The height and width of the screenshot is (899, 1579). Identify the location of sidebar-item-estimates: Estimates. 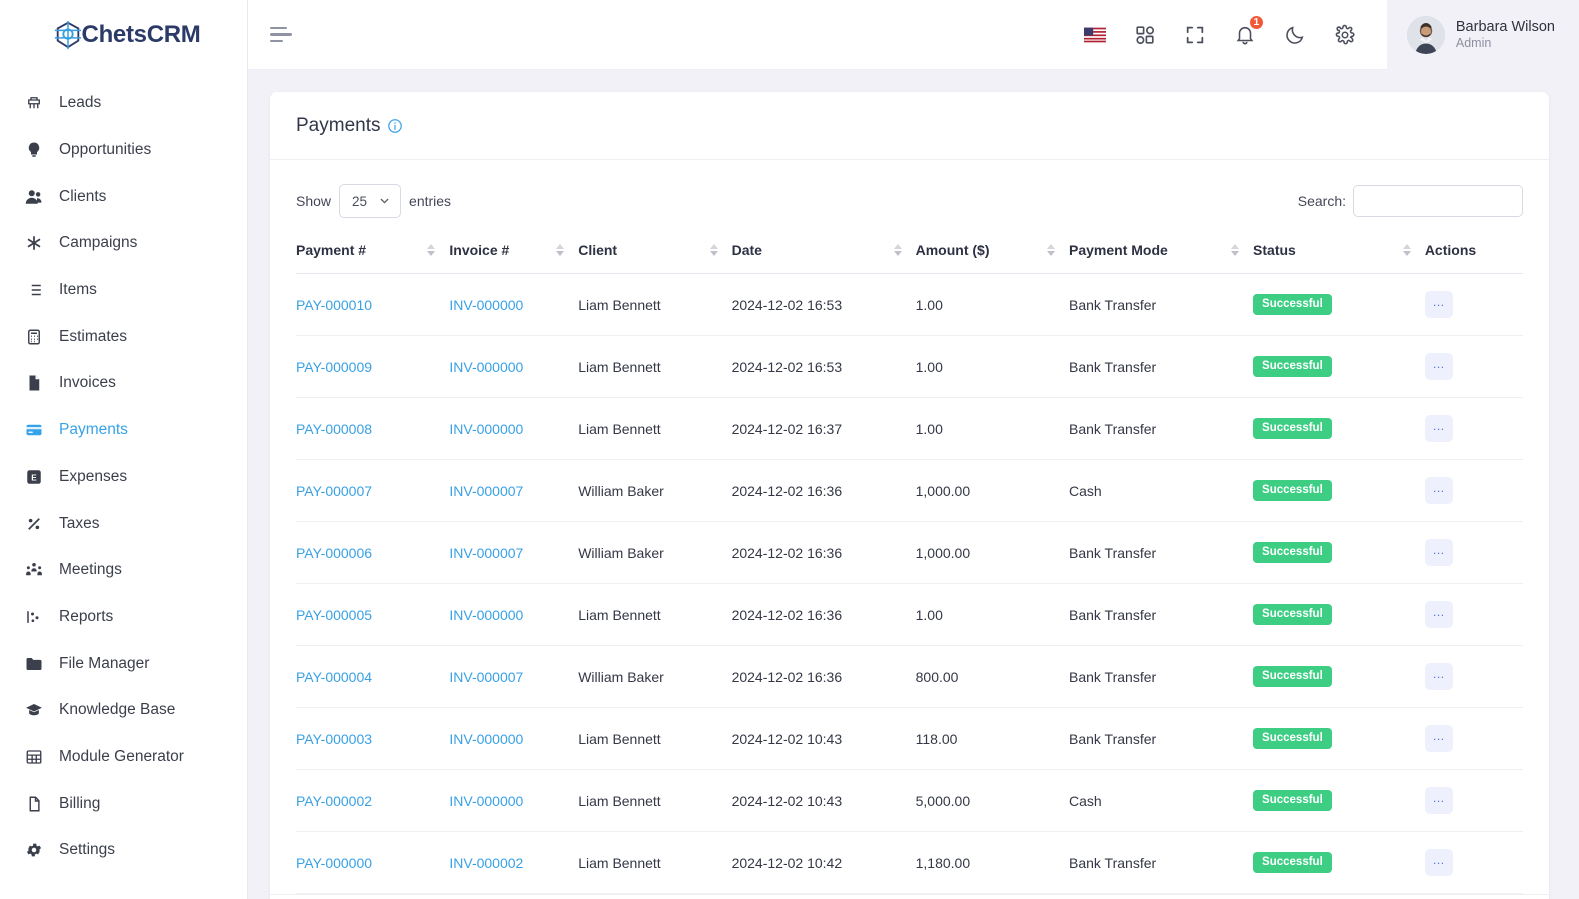
(123, 336).